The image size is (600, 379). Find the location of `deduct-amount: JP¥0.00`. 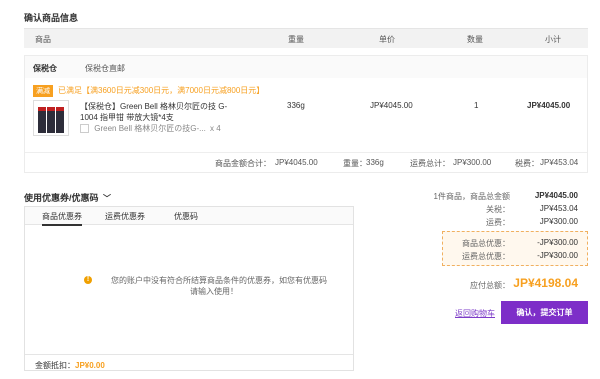

deduct-amount: JP¥0.00 is located at coordinates (90, 365).